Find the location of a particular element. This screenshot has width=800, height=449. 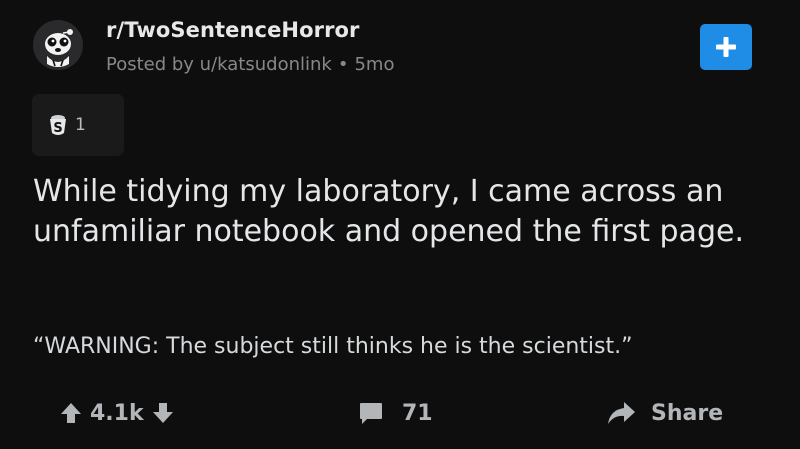

vote-count: 4.1k is located at coordinates (117, 413).